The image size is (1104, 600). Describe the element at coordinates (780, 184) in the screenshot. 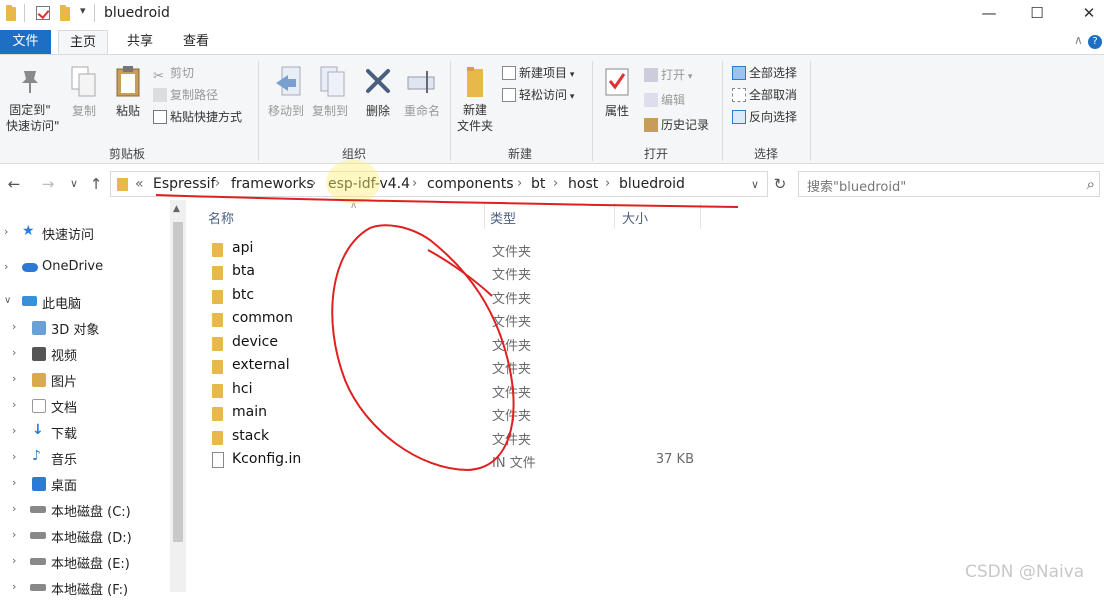

I see `refresh-button: ↻` at that location.